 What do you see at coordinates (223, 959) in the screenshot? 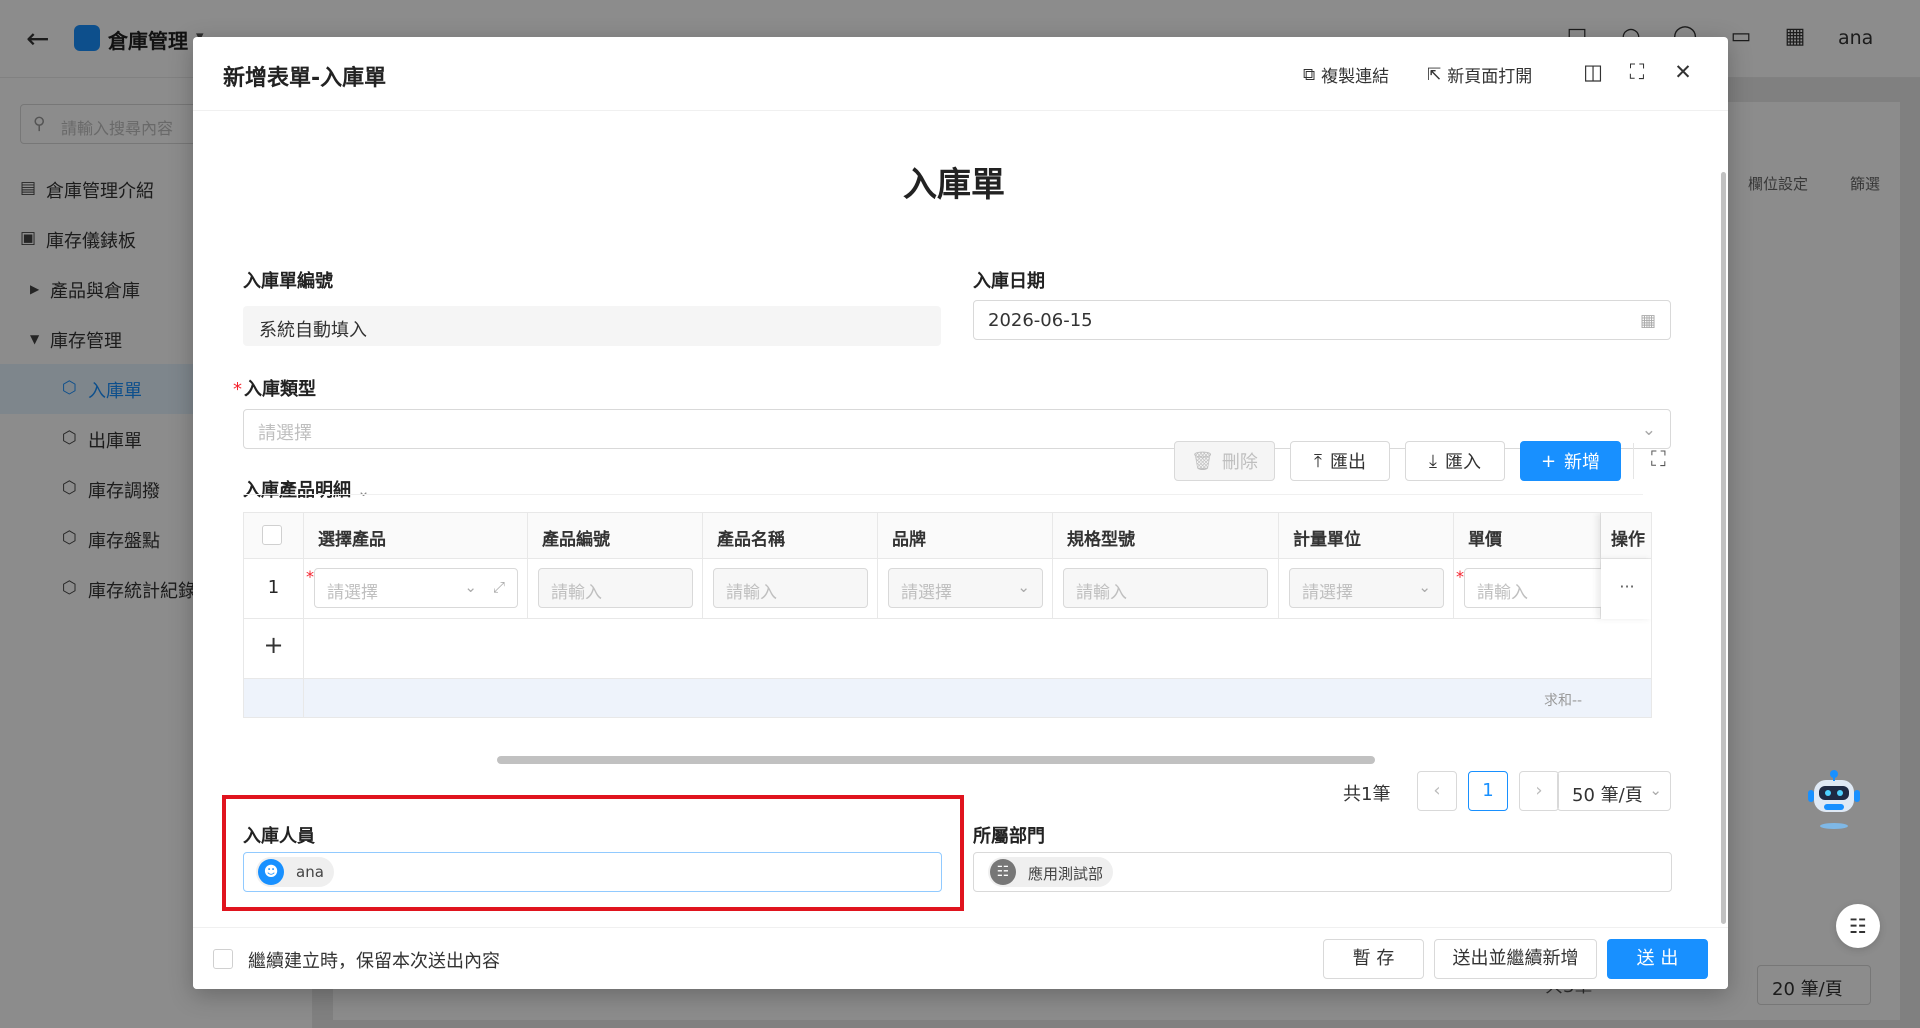
I see `keep-content-checkbox` at bounding box center [223, 959].